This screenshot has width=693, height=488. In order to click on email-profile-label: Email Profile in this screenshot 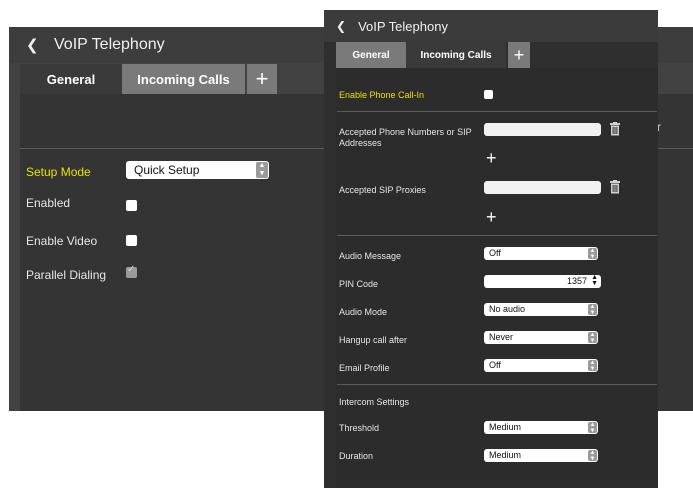, I will do `click(364, 368)`.